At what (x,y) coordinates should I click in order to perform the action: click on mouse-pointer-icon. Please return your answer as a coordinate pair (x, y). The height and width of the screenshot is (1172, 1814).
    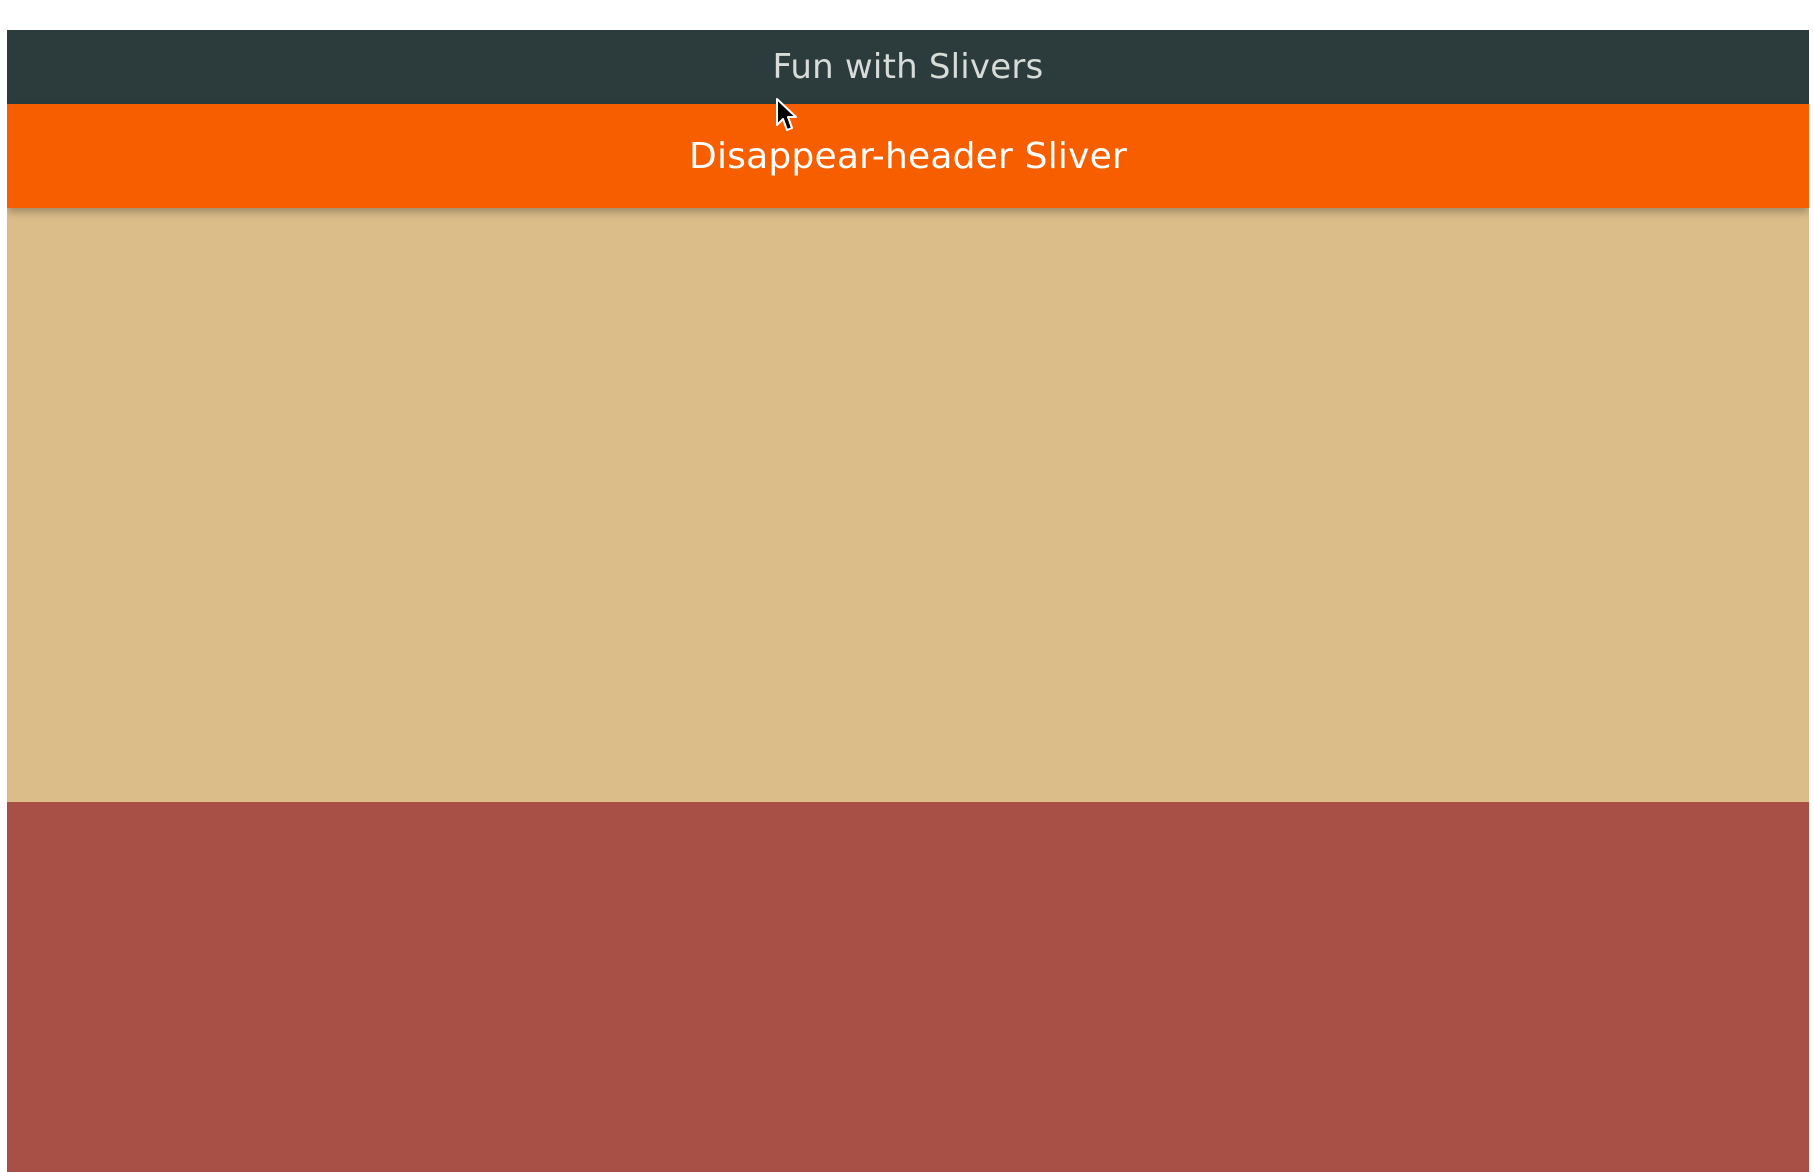
    Looking at the image, I should click on (786, 114).